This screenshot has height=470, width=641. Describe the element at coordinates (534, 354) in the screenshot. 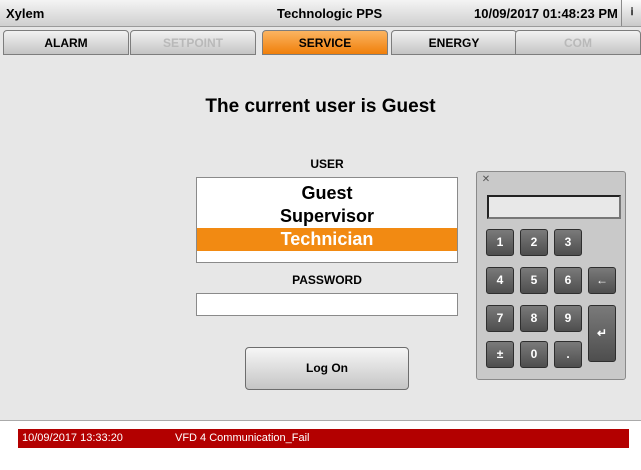

I see `key-0: 0` at that location.